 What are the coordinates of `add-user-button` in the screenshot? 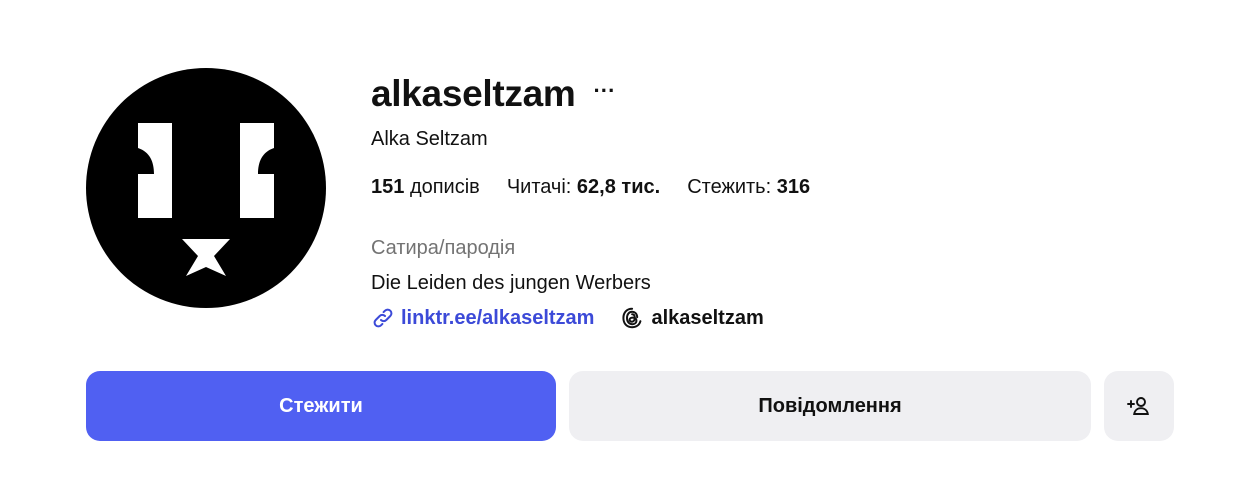 It's located at (1139, 406).